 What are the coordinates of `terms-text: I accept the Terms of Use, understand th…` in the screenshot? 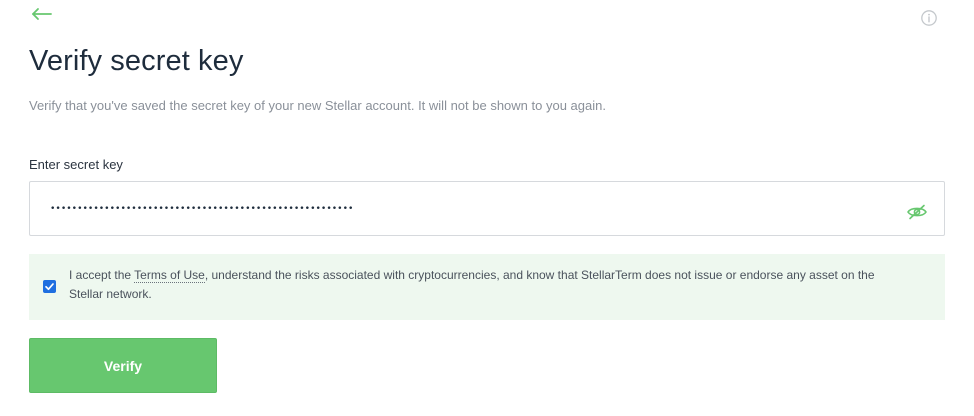 It's located at (489, 285).